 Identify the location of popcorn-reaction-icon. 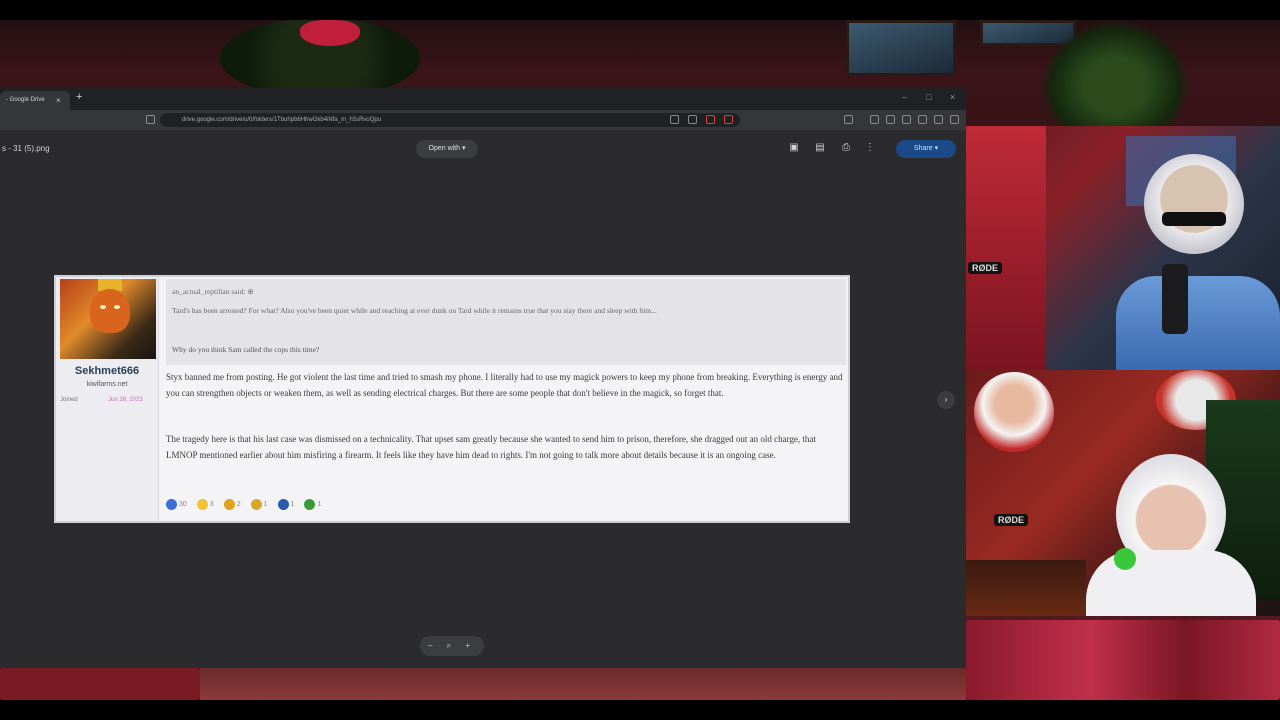
(256, 504).